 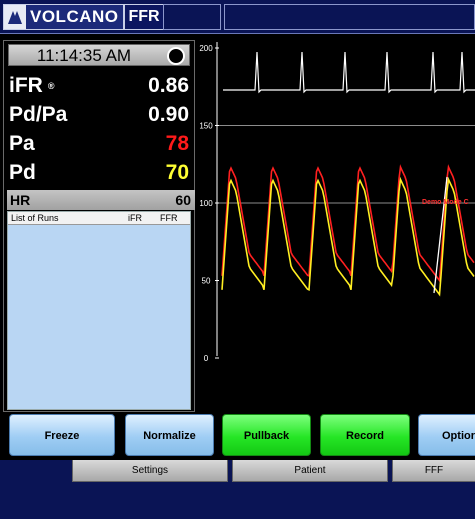 I want to click on metric-label-pa: Pa, so click(x=22, y=143).